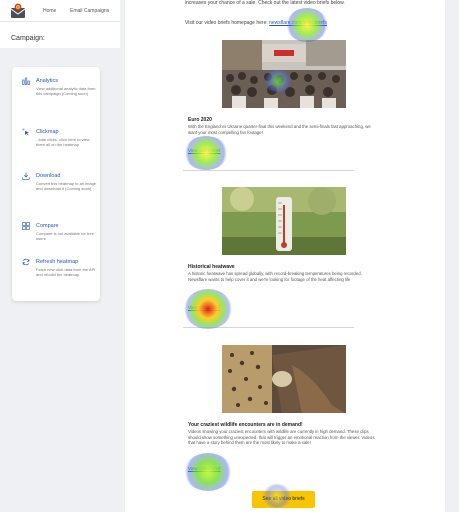 Image resolution: width=459 pixels, height=512 pixels. Describe the element at coordinates (65, 236) in the screenshot. I see `tool-desc: Compare is not available for free users` at that location.